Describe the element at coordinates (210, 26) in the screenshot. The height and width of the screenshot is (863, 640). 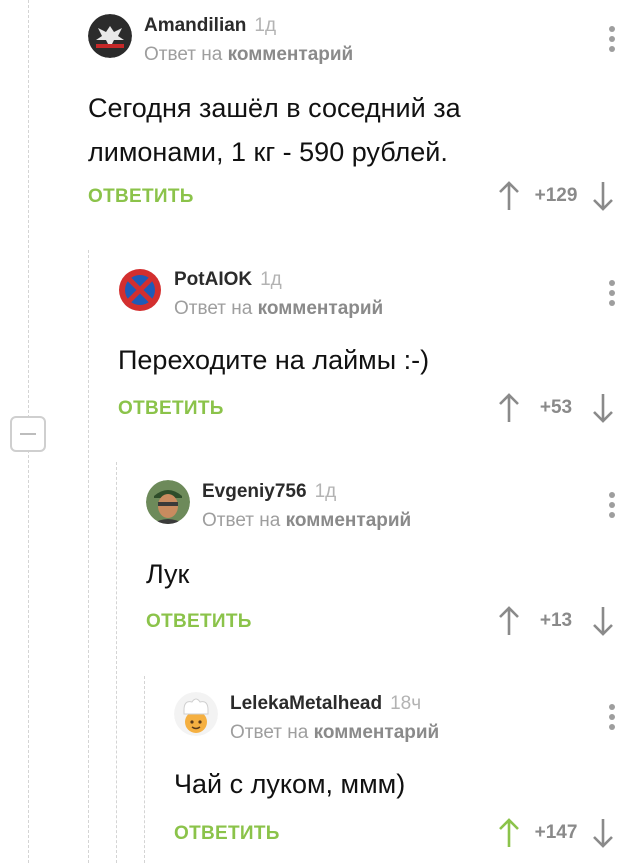
I see `username: Amandilian 1д` at that location.